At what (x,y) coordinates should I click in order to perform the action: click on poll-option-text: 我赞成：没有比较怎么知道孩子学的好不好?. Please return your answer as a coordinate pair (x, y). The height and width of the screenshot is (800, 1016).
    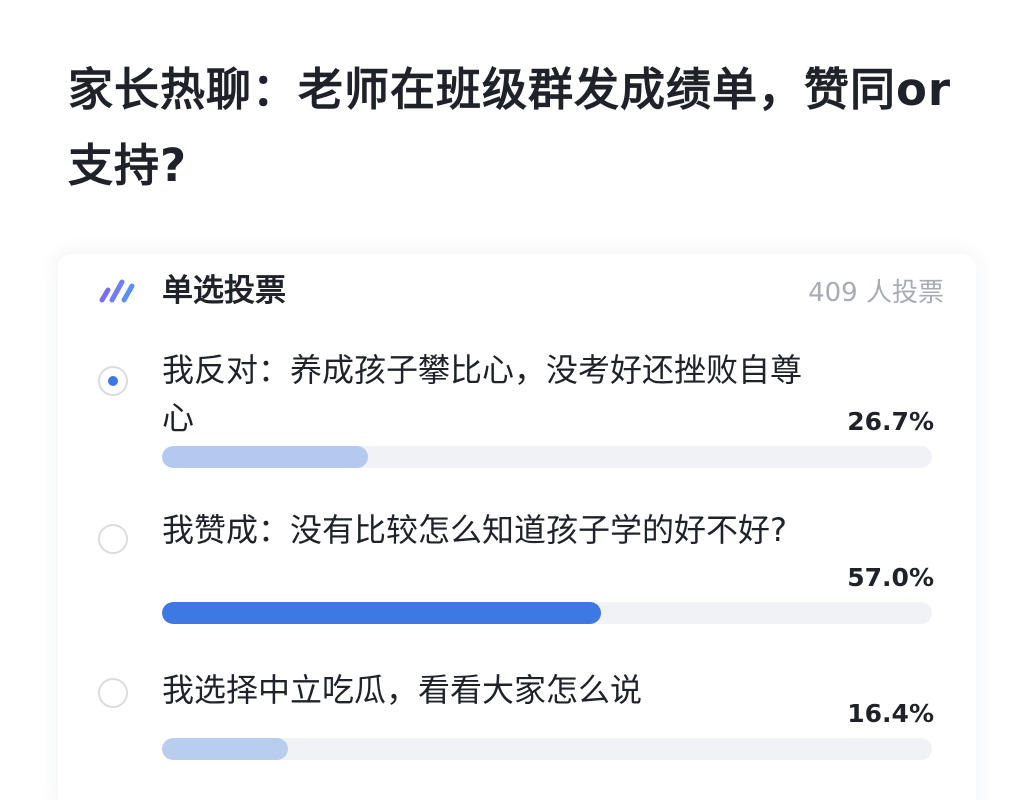
    Looking at the image, I should click on (474, 530).